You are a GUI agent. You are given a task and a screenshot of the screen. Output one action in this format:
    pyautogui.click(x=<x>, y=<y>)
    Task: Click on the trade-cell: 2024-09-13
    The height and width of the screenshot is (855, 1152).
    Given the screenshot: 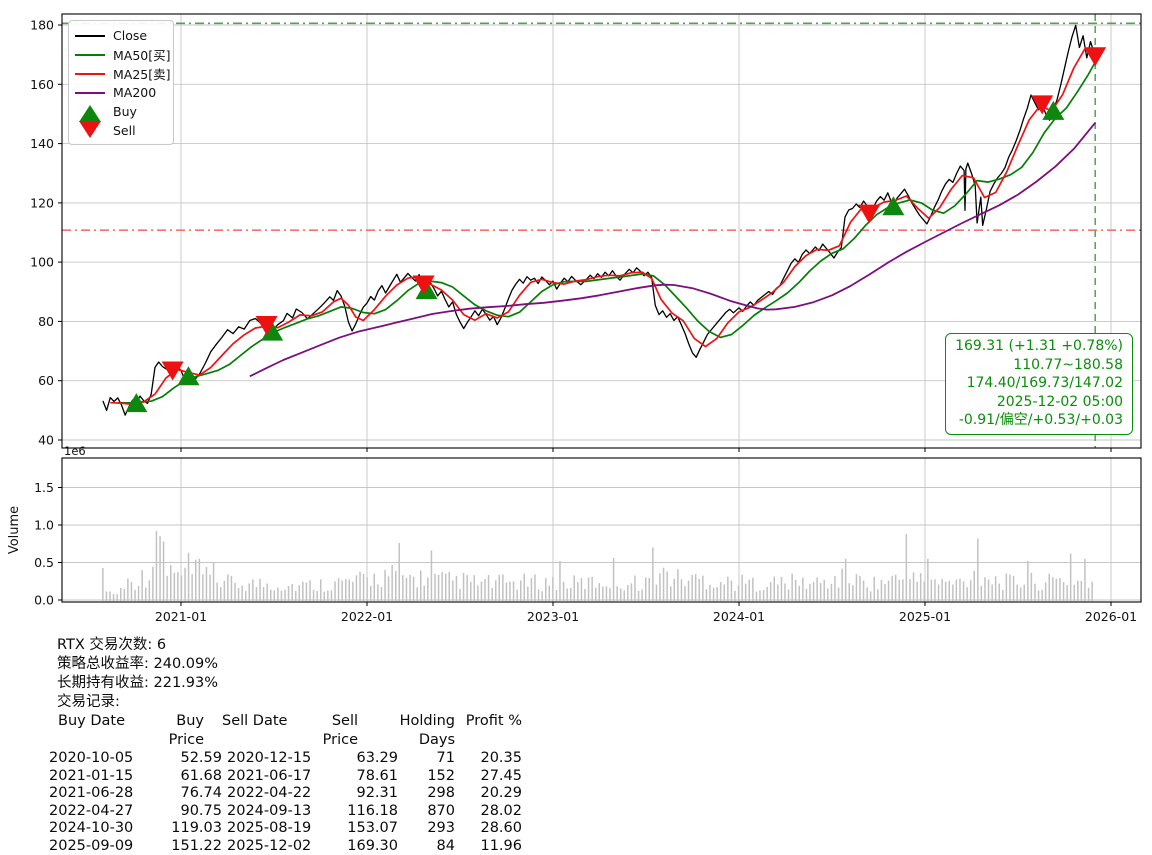 What is the action you would take?
    pyautogui.click(x=271, y=812)
    